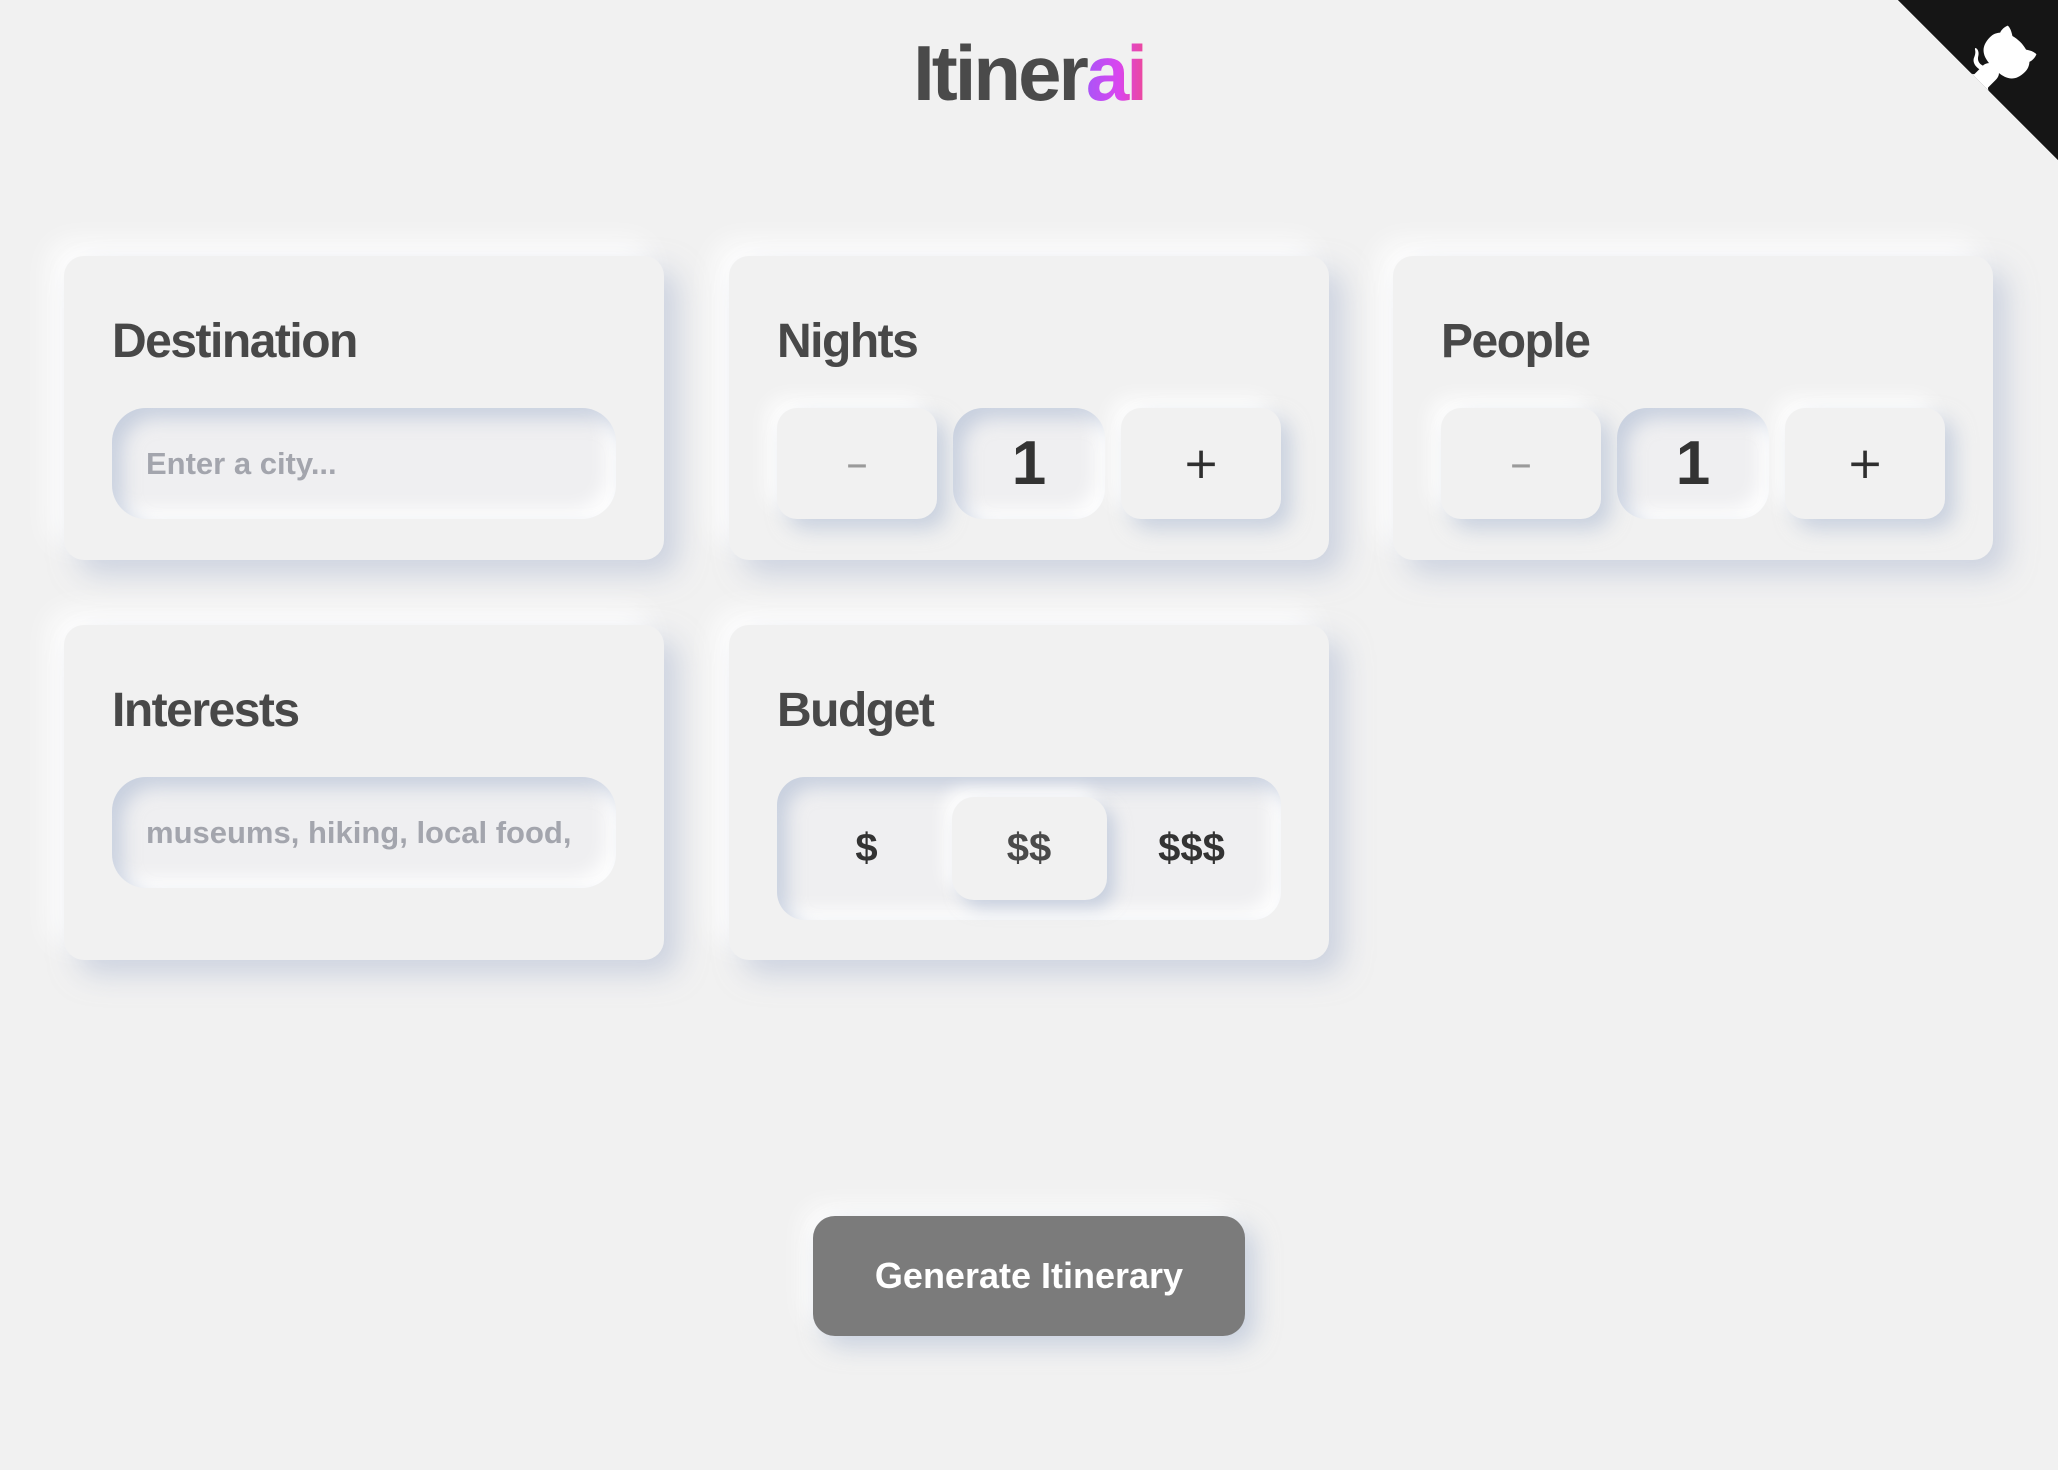 Image resolution: width=2058 pixels, height=1470 pixels. I want to click on budget-card: Budget $ $$ $$$, so click(1029, 792).